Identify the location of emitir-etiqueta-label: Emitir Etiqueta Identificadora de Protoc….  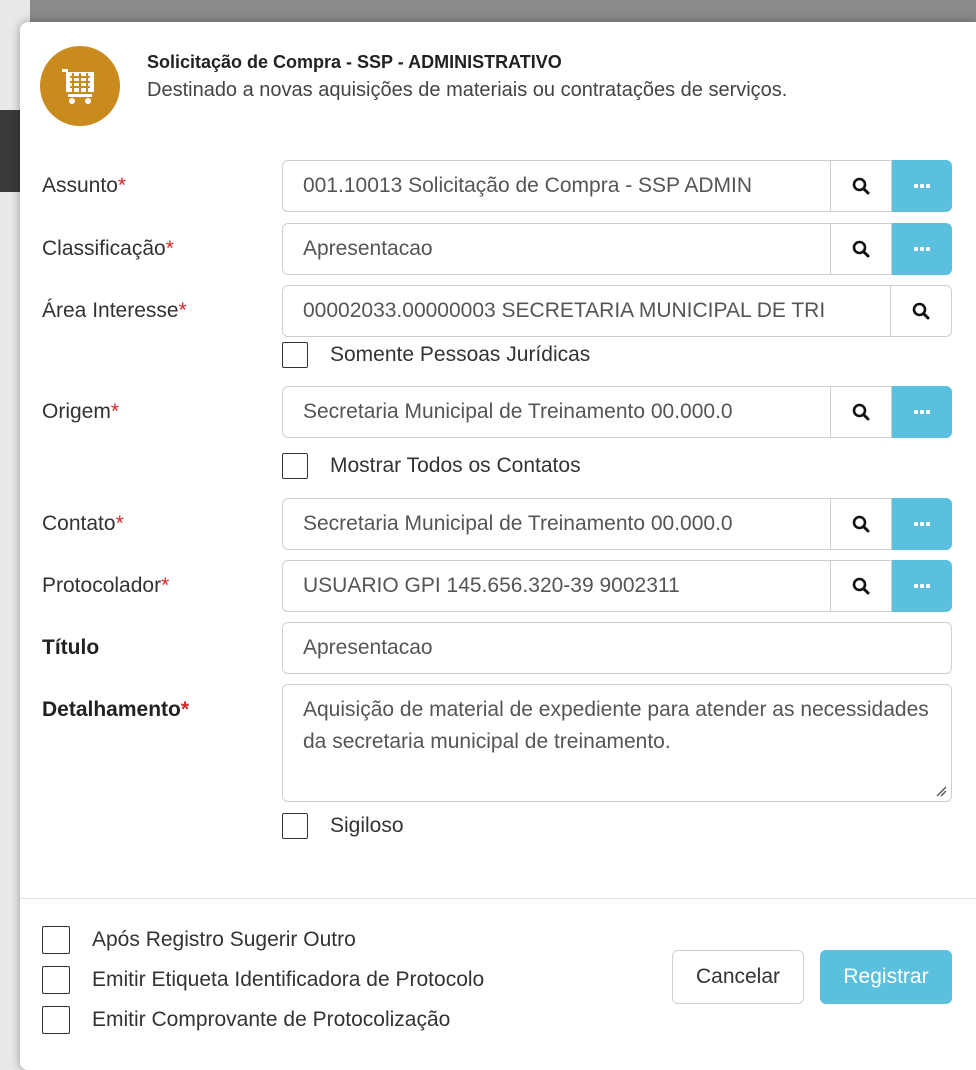
(288, 979).